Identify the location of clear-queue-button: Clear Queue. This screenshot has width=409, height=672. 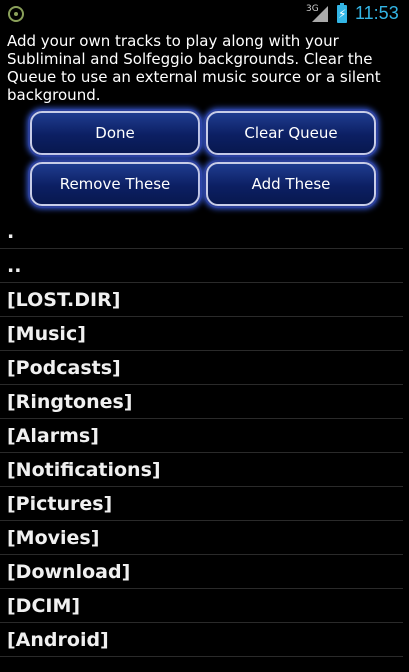
(291, 133).